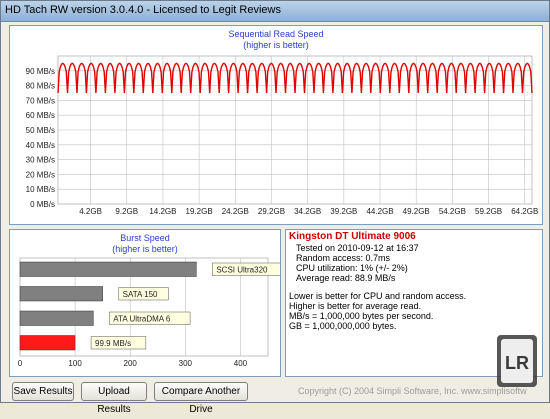 Image resolution: width=550 pixels, height=419 pixels. What do you see at coordinates (343, 258) in the screenshot?
I see `random-access: Random access: 0.7ms` at bounding box center [343, 258].